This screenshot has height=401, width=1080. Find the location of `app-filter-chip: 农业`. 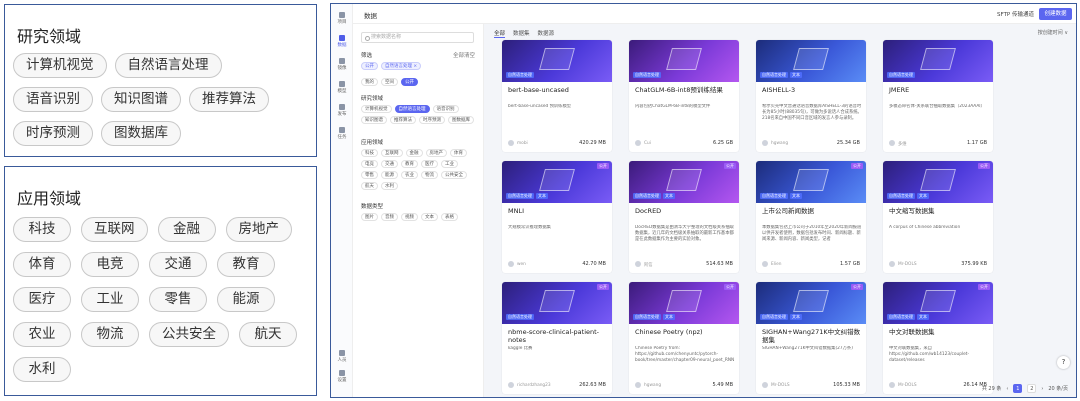

app-filter-chip: 农业 is located at coordinates (409, 175).